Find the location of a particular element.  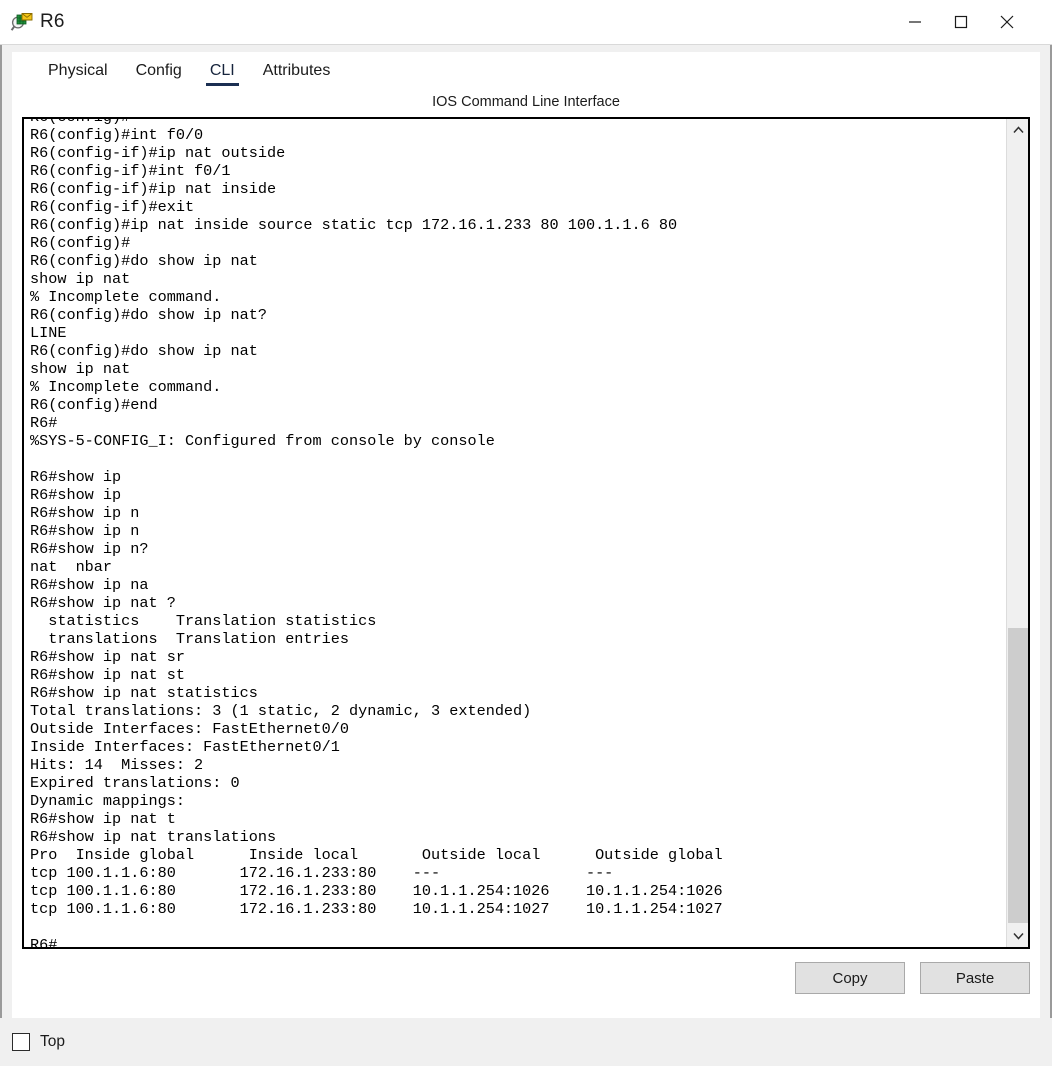

tab-cli-label: CLI is located at coordinates (222, 70).